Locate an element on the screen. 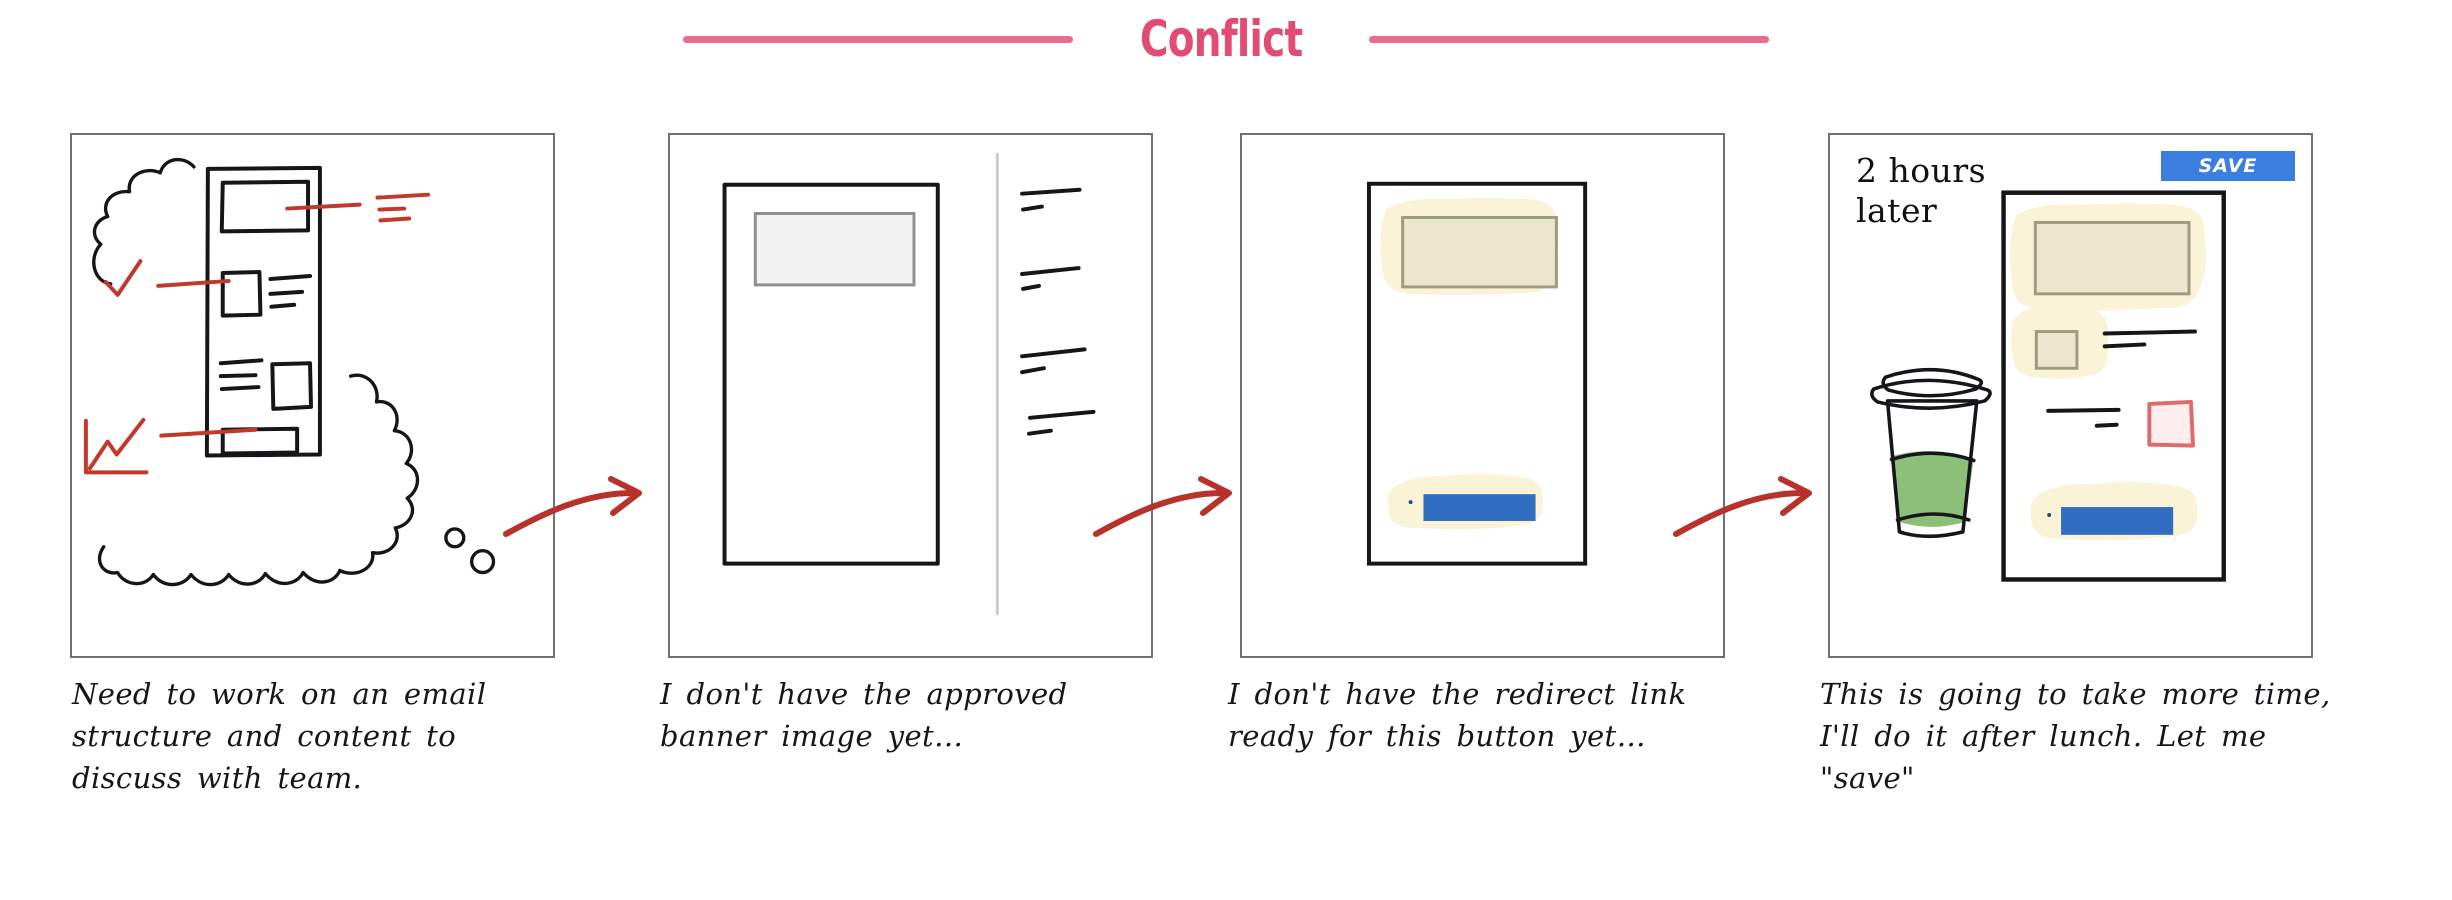  image-block is located at coordinates (2056, 350).